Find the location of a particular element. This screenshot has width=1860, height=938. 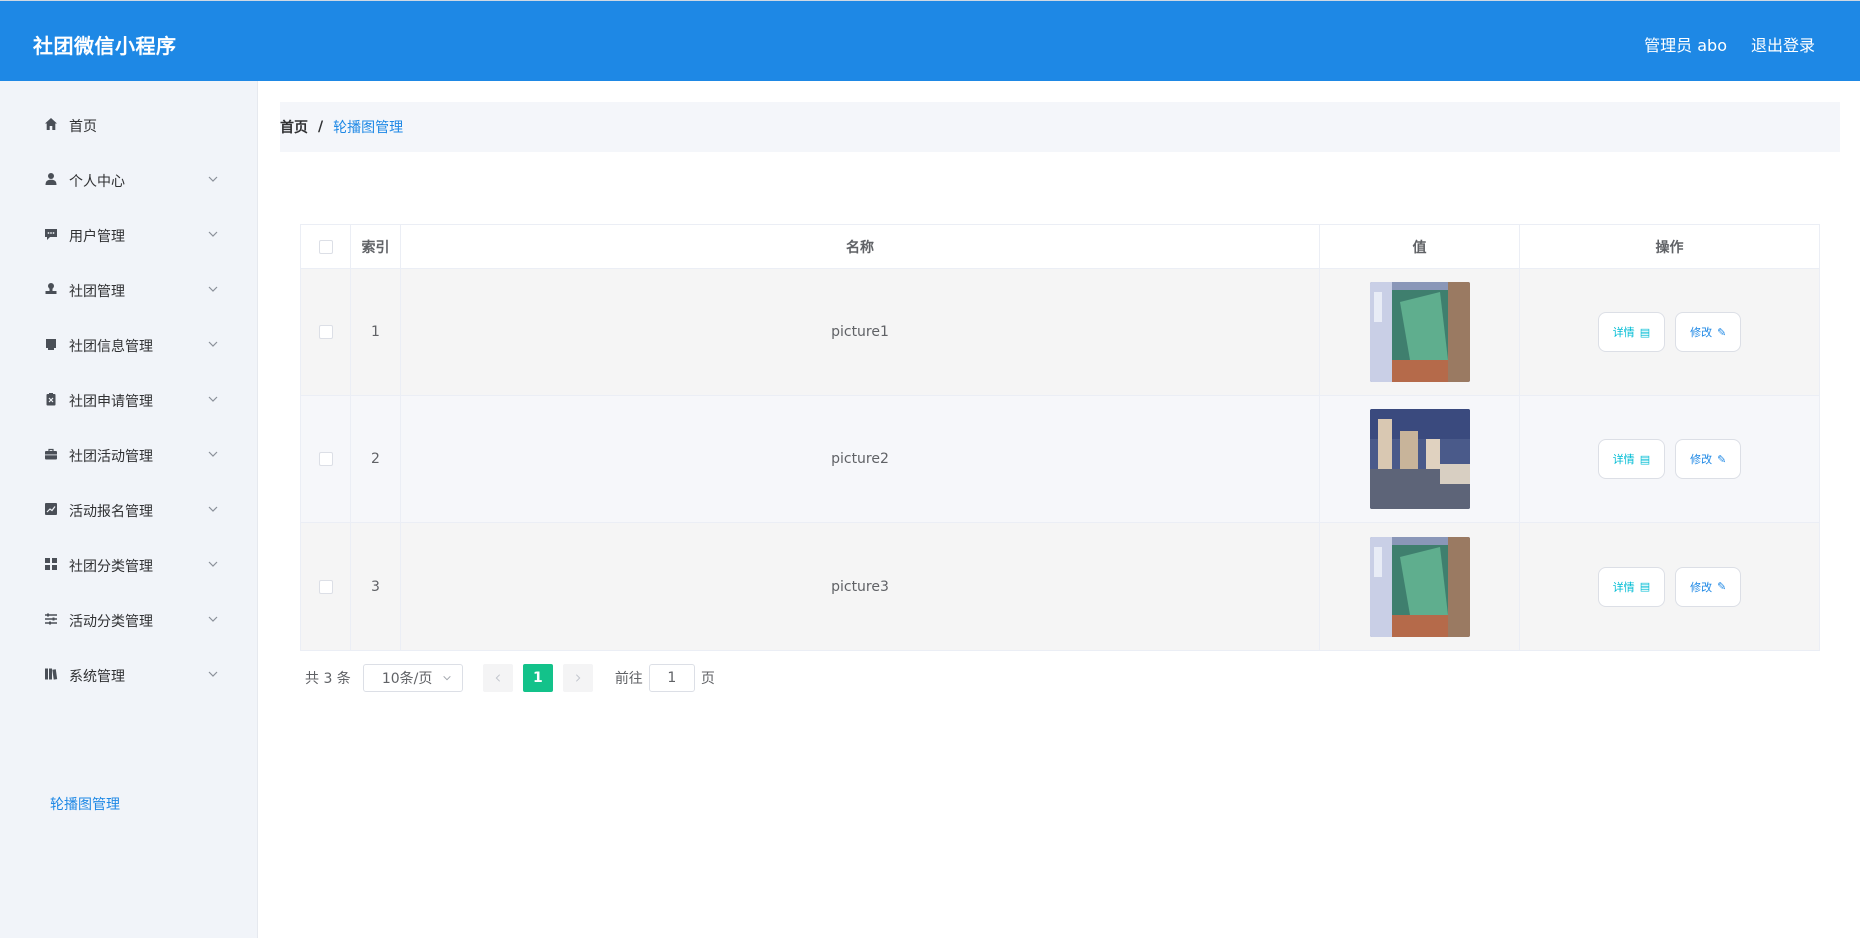

sidebar-item-label: 社团申请管理 is located at coordinates (111, 402).